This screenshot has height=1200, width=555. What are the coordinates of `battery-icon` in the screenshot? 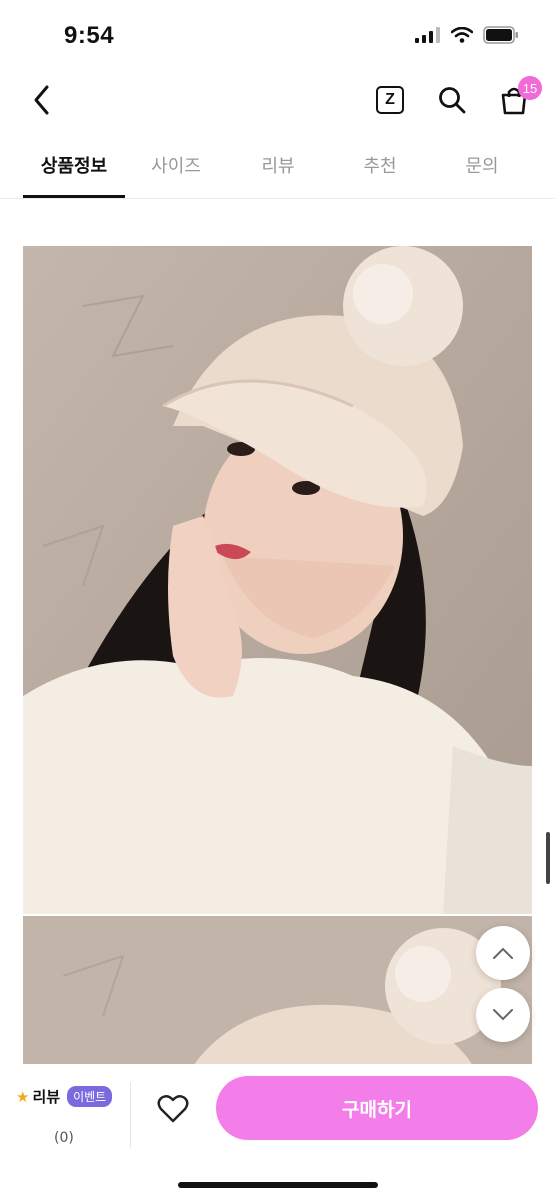 It's located at (500, 35).